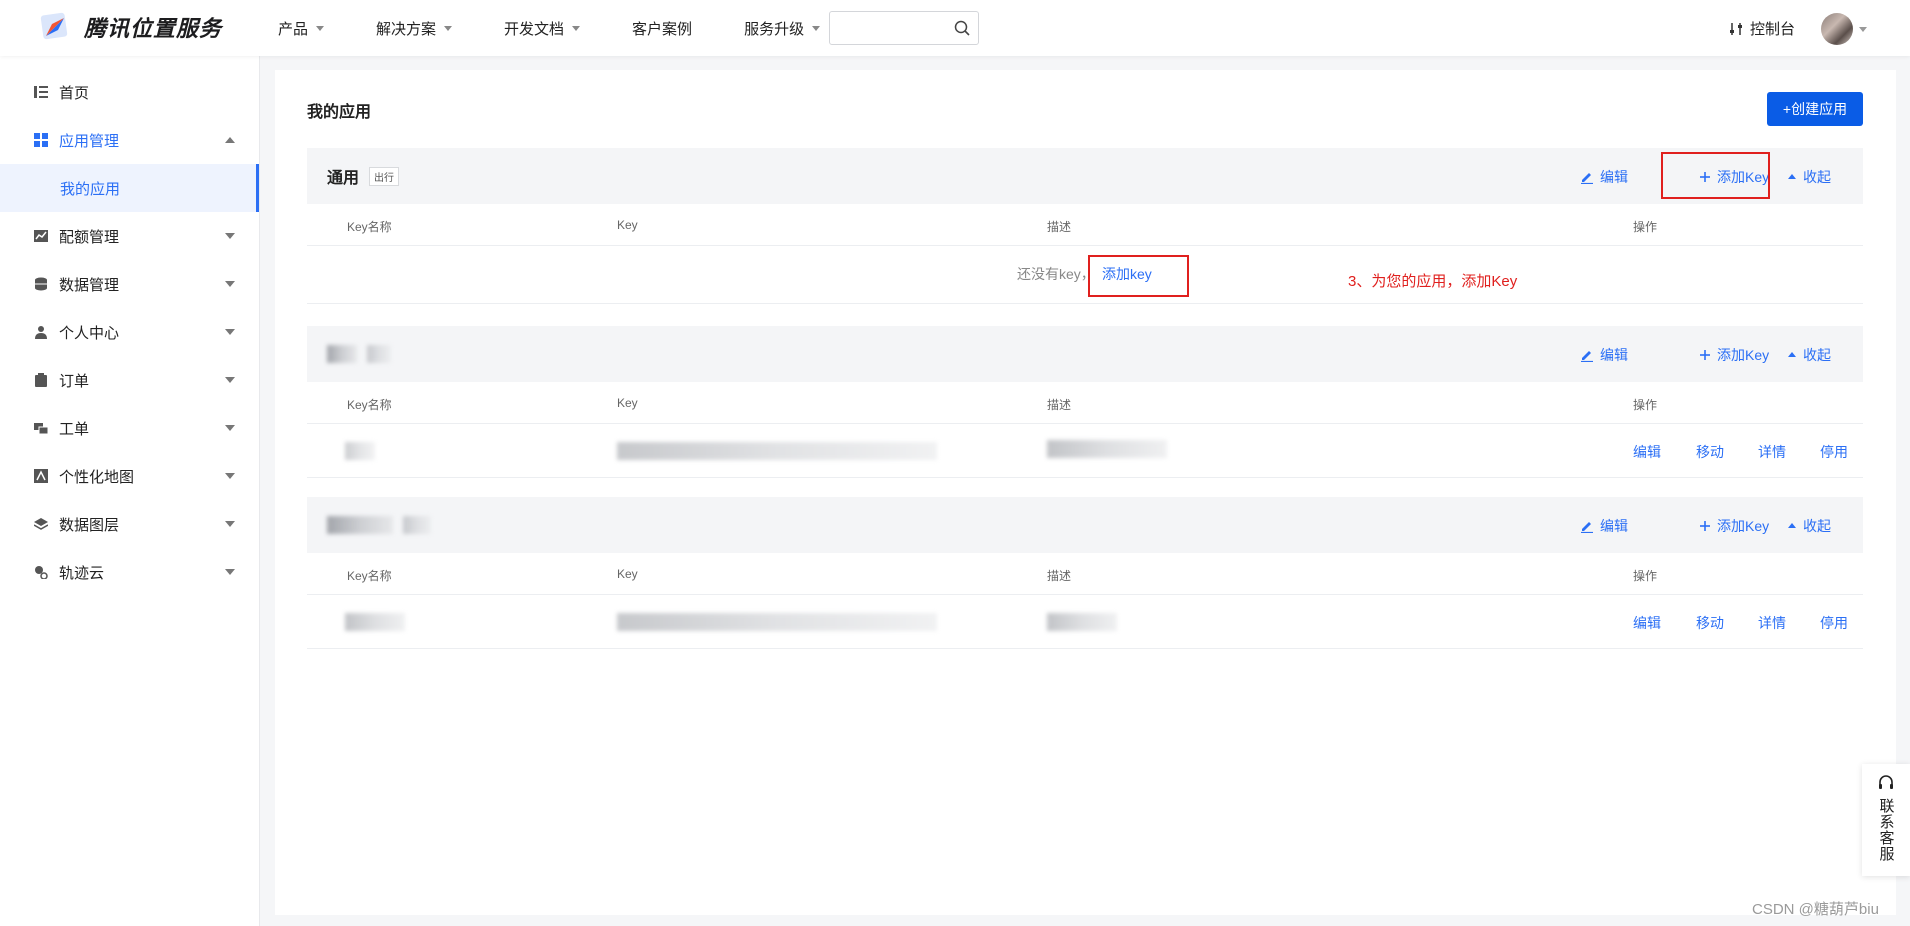 The image size is (1910, 926). What do you see at coordinates (129, 572) in the screenshot?
I see `sidebar-item-track-cloud: 轨迹云` at bounding box center [129, 572].